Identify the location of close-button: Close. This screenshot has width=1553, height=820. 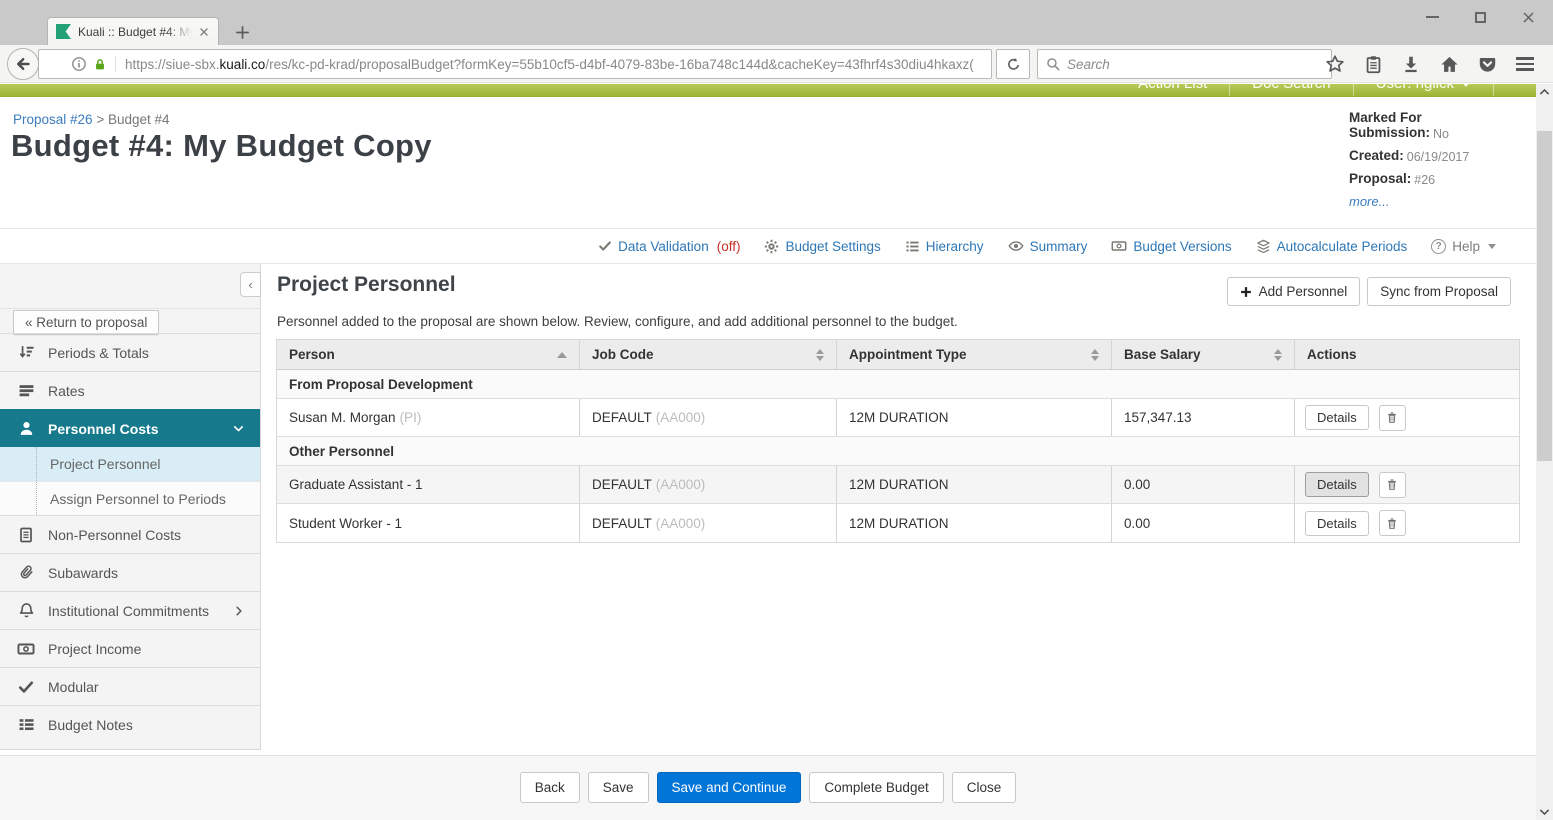
(984, 787).